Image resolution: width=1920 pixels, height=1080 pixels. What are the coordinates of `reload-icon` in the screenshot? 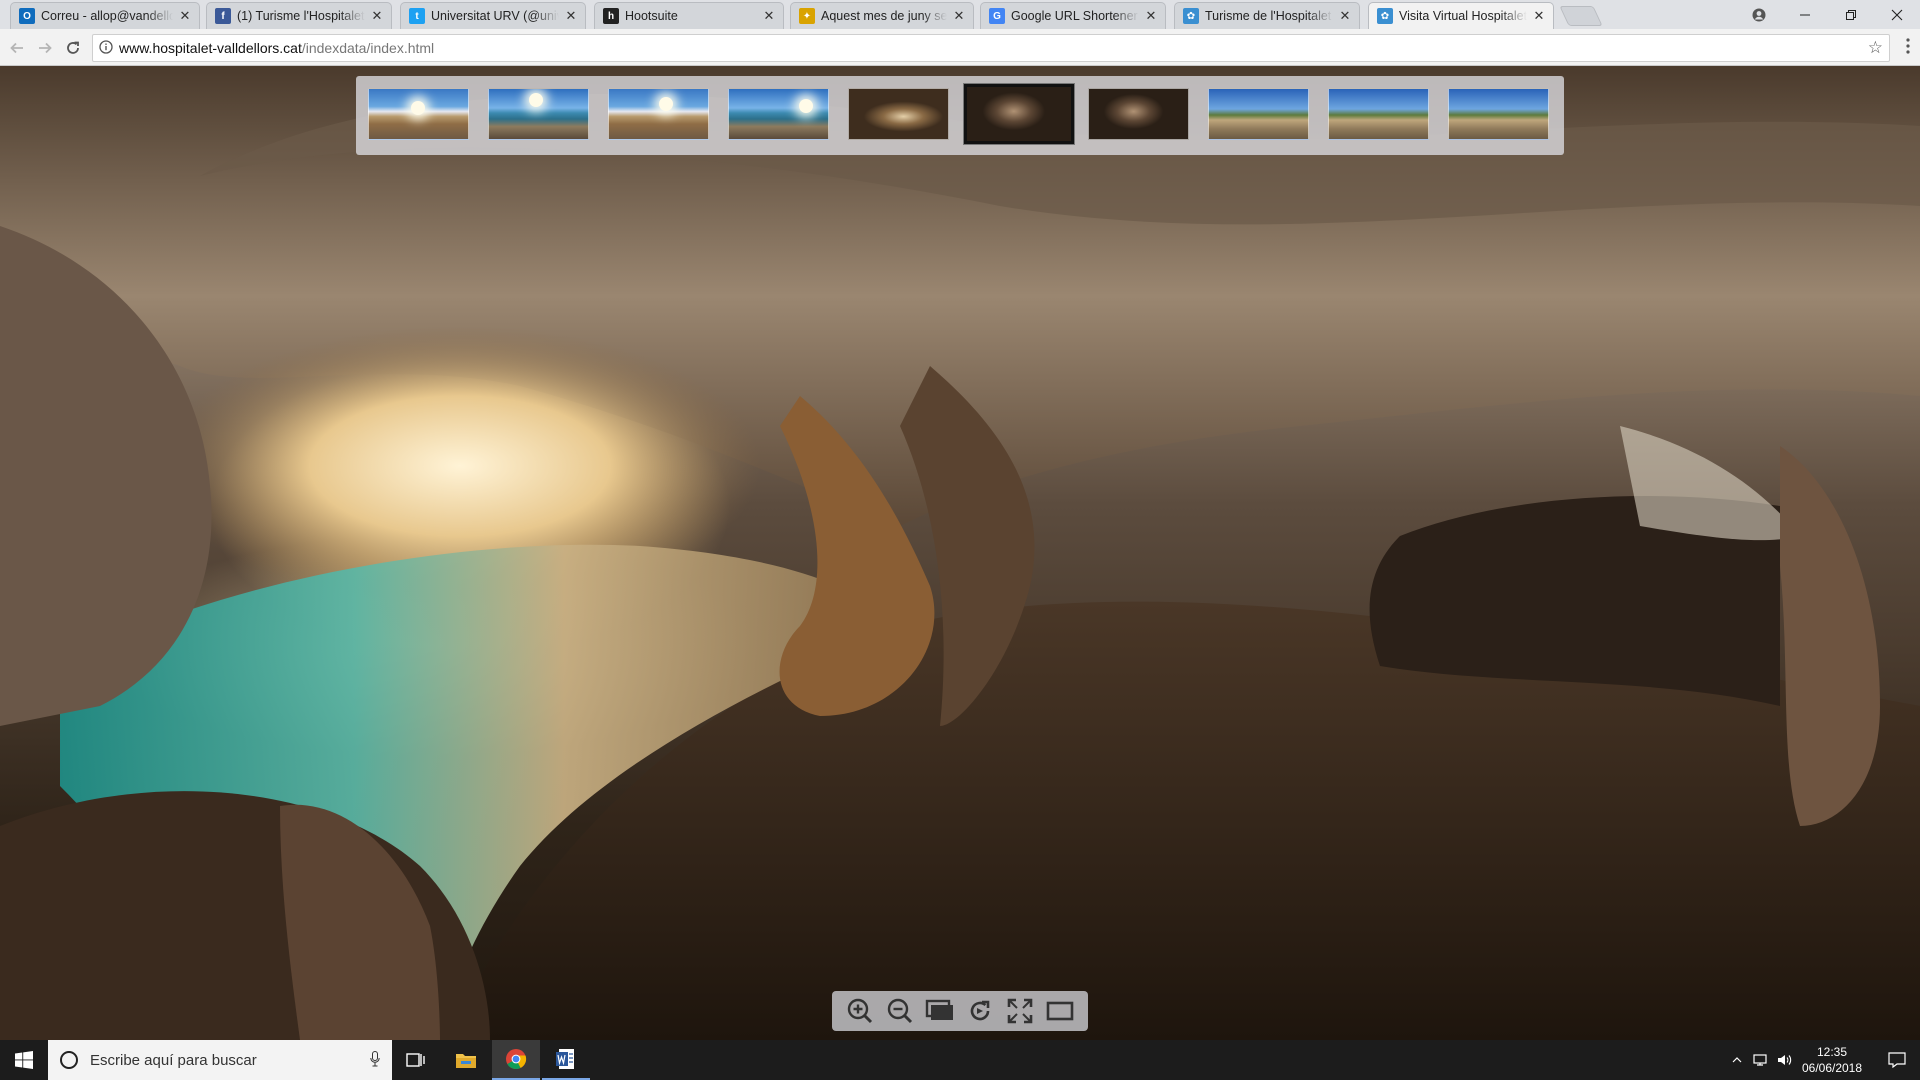 It's located at (73, 48).